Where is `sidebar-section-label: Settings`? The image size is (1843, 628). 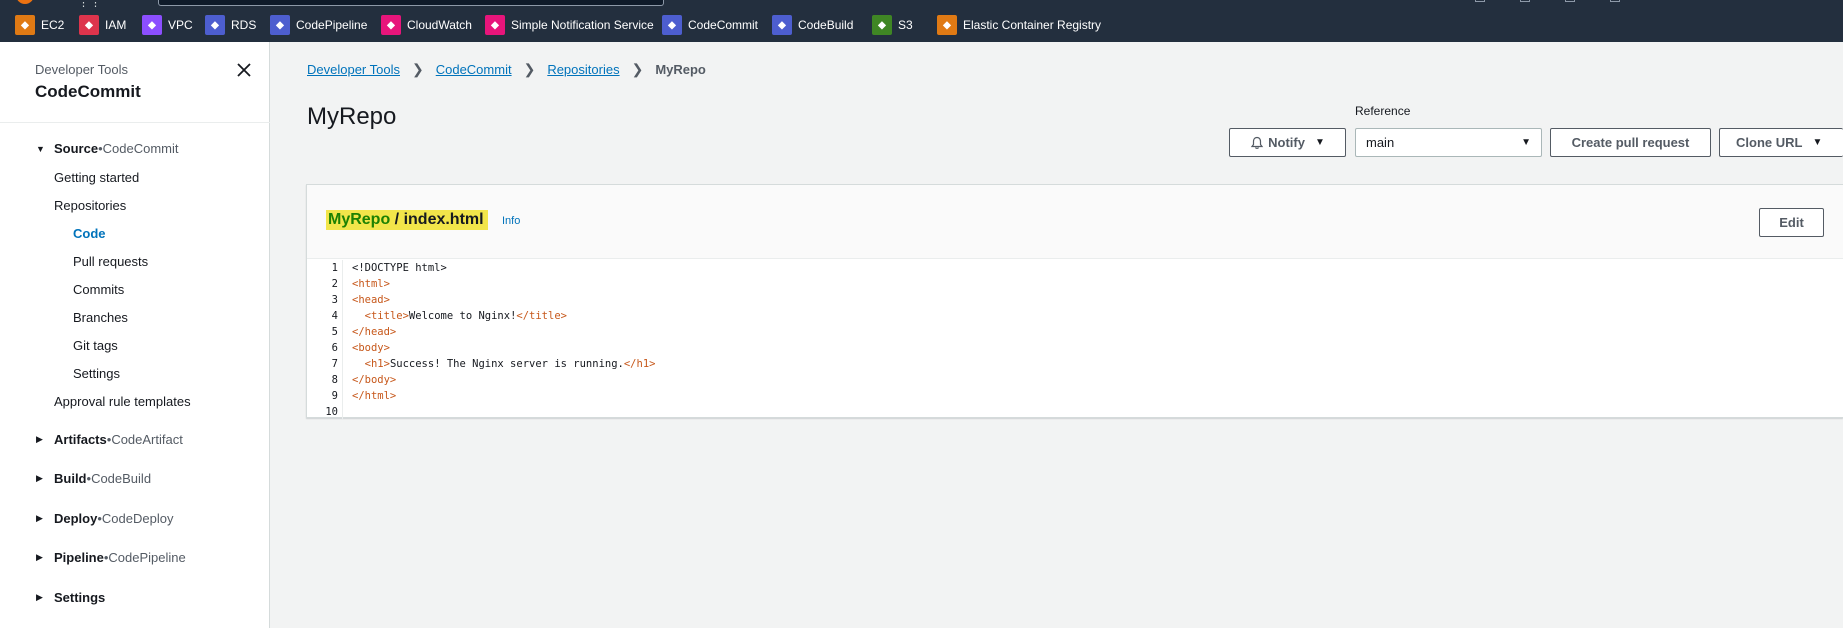 sidebar-section-label: Settings is located at coordinates (80, 597).